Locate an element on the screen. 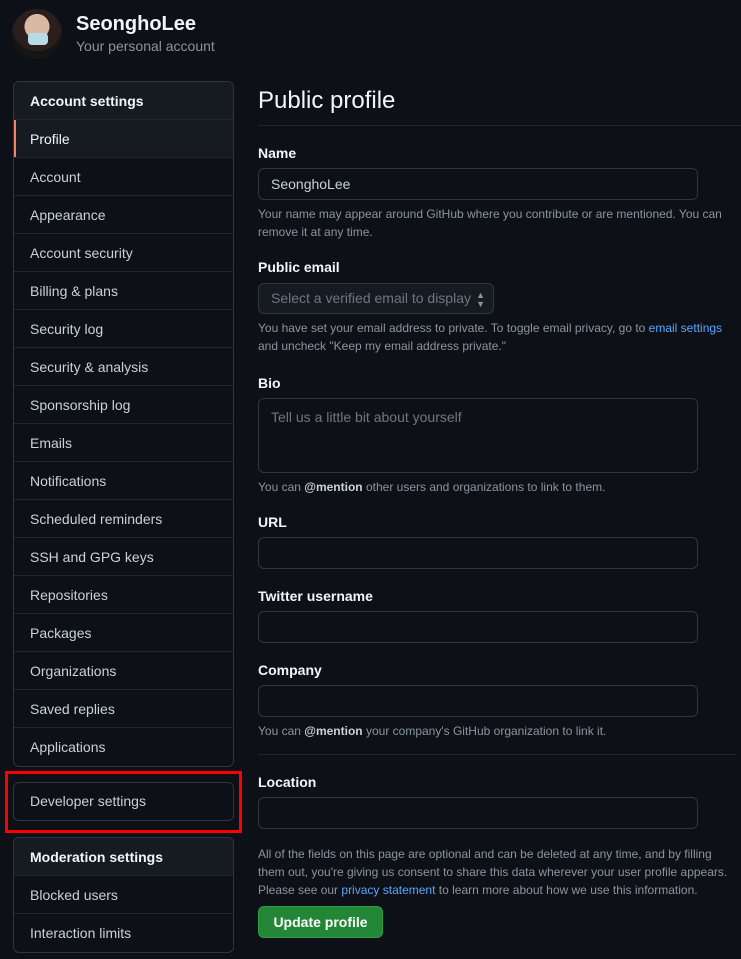 The width and height of the screenshot is (741, 959). sidebar-item-interaction-limits: Interaction limits is located at coordinates (123, 933).